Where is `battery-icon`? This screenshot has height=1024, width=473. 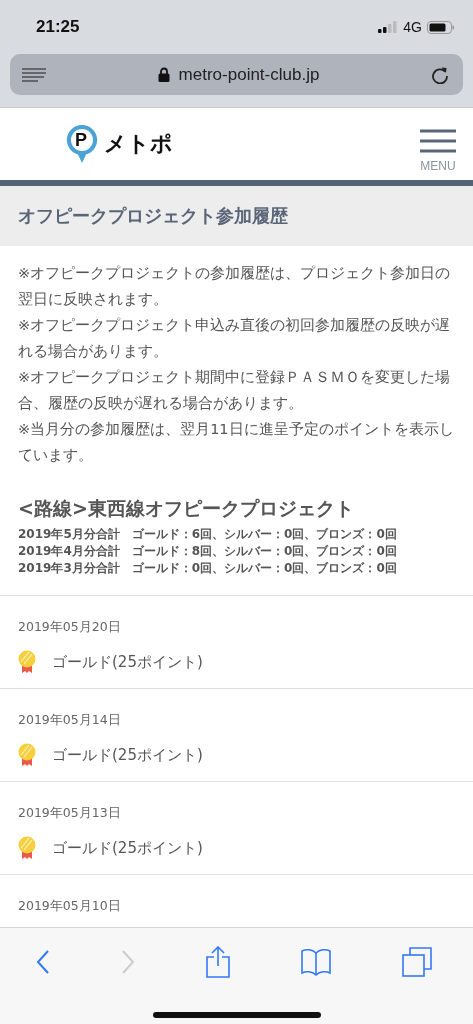
battery-icon is located at coordinates (441, 27).